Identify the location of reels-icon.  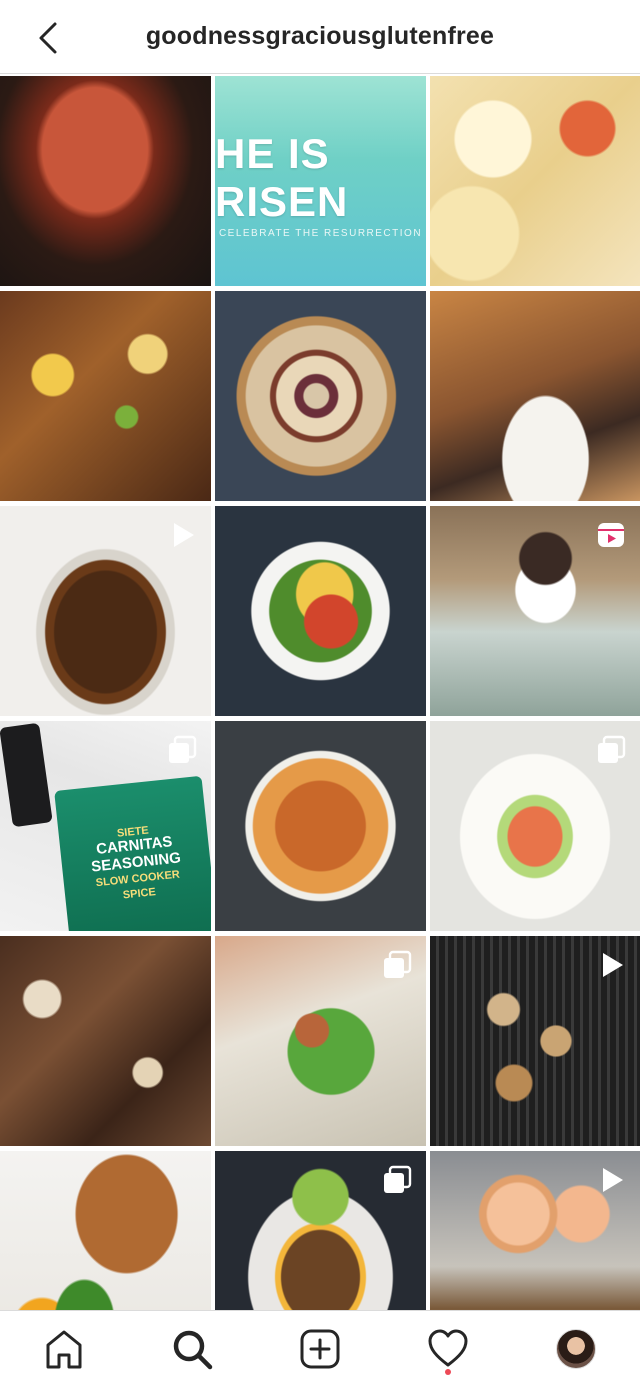
(611, 535).